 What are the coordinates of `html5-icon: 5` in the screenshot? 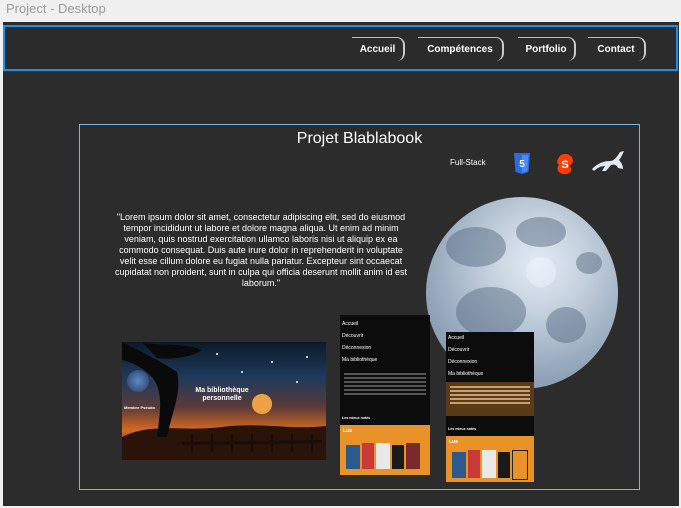 It's located at (522, 163).